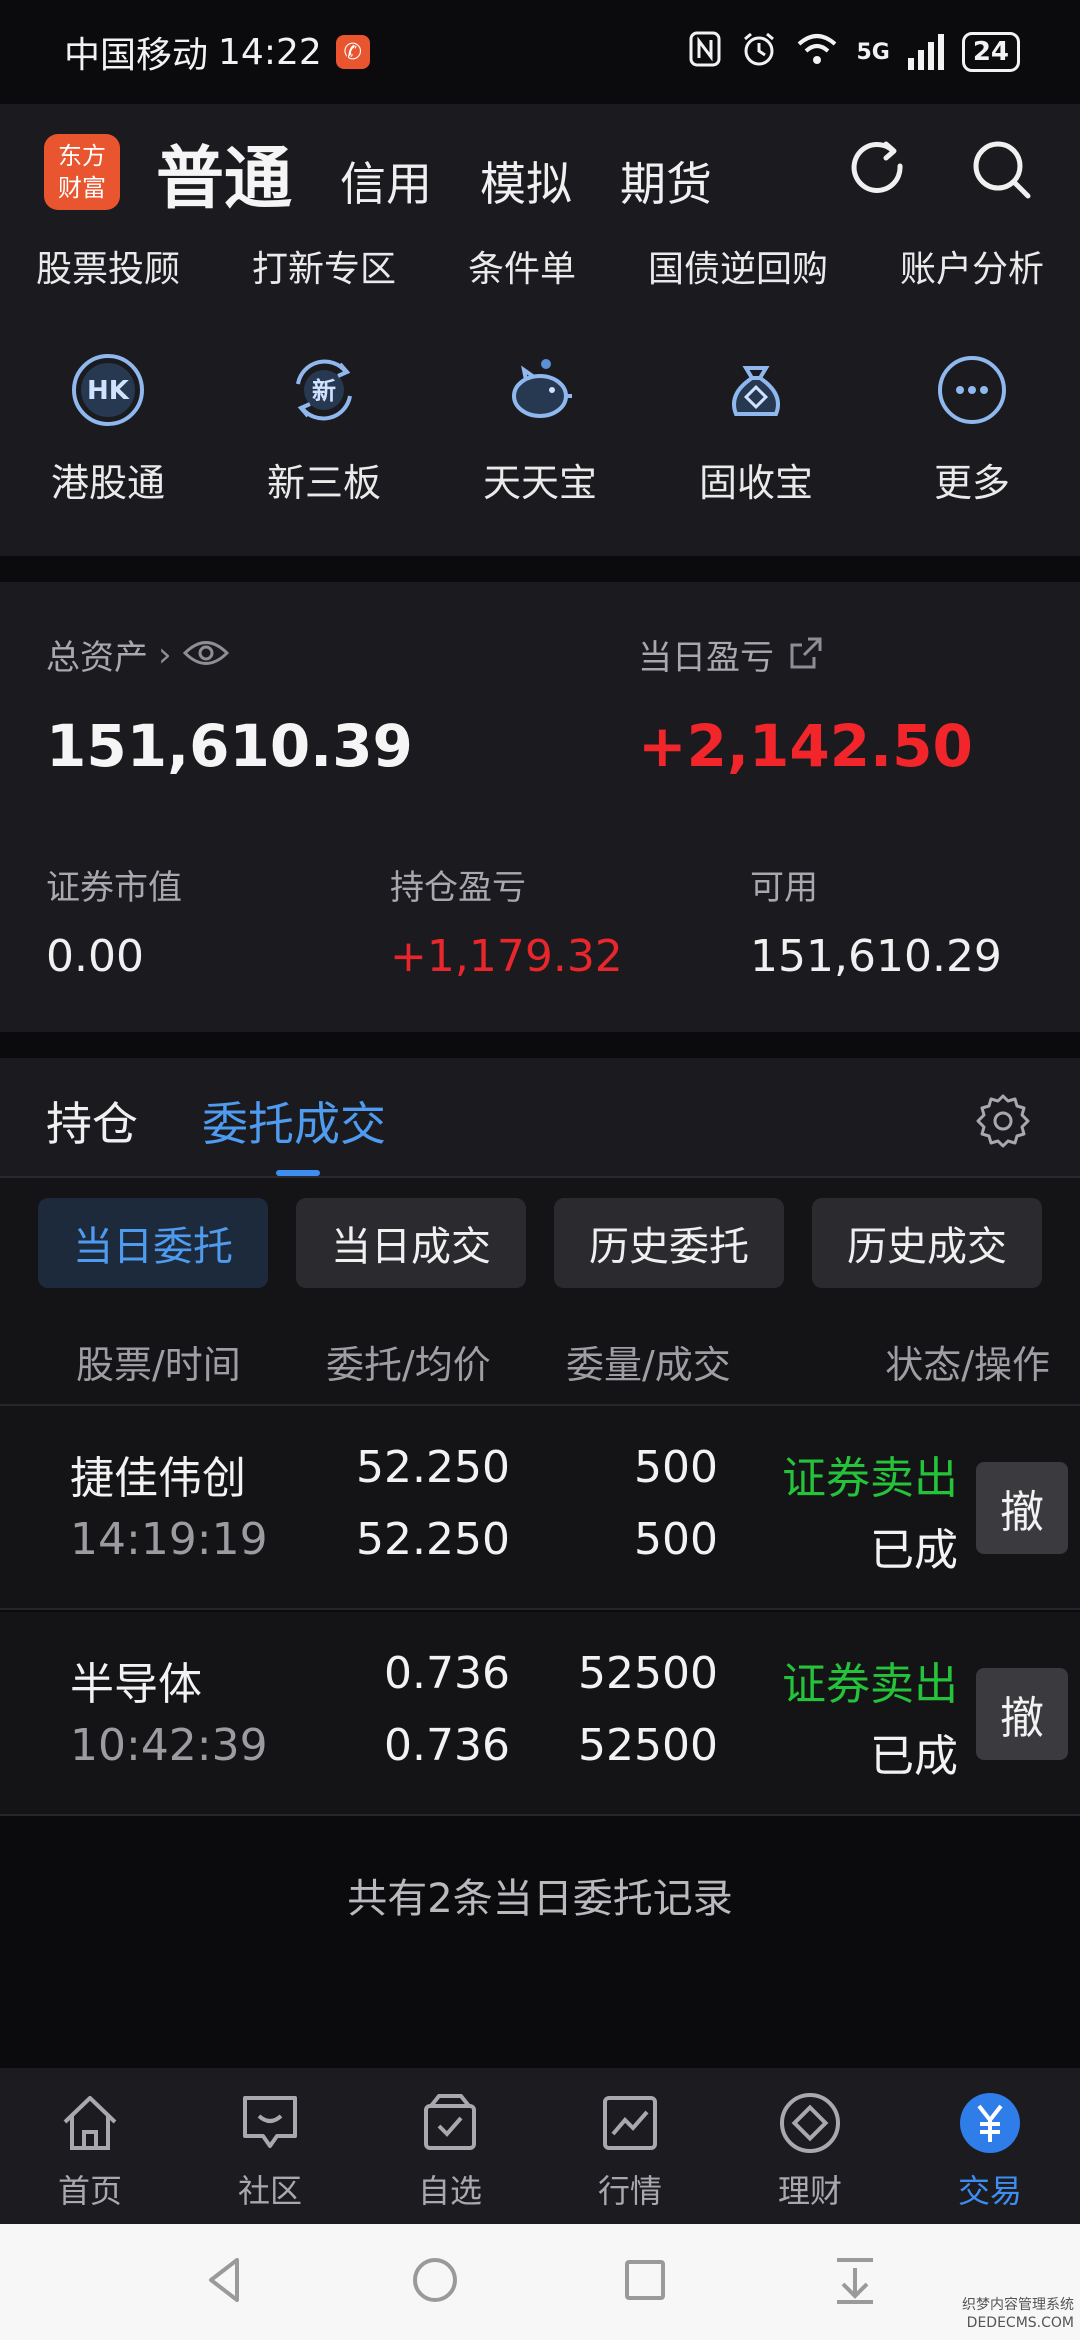  What do you see at coordinates (324, 391) in the screenshot?
I see `svg-text: 新` at bounding box center [324, 391].